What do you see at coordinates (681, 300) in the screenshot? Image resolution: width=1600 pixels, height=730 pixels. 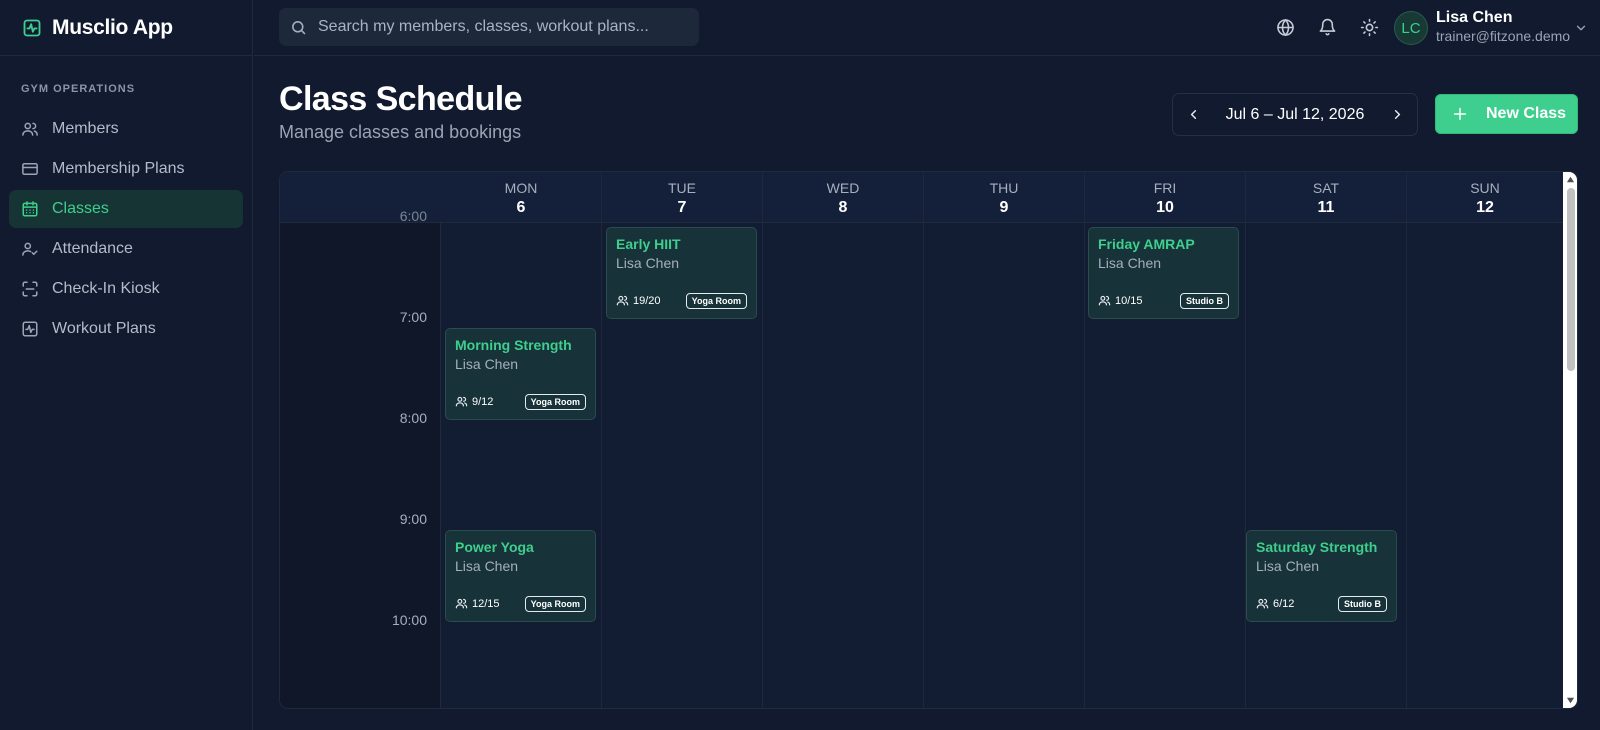 I see `class-meta: 19/20 Yoga Room` at bounding box center [681, 300].